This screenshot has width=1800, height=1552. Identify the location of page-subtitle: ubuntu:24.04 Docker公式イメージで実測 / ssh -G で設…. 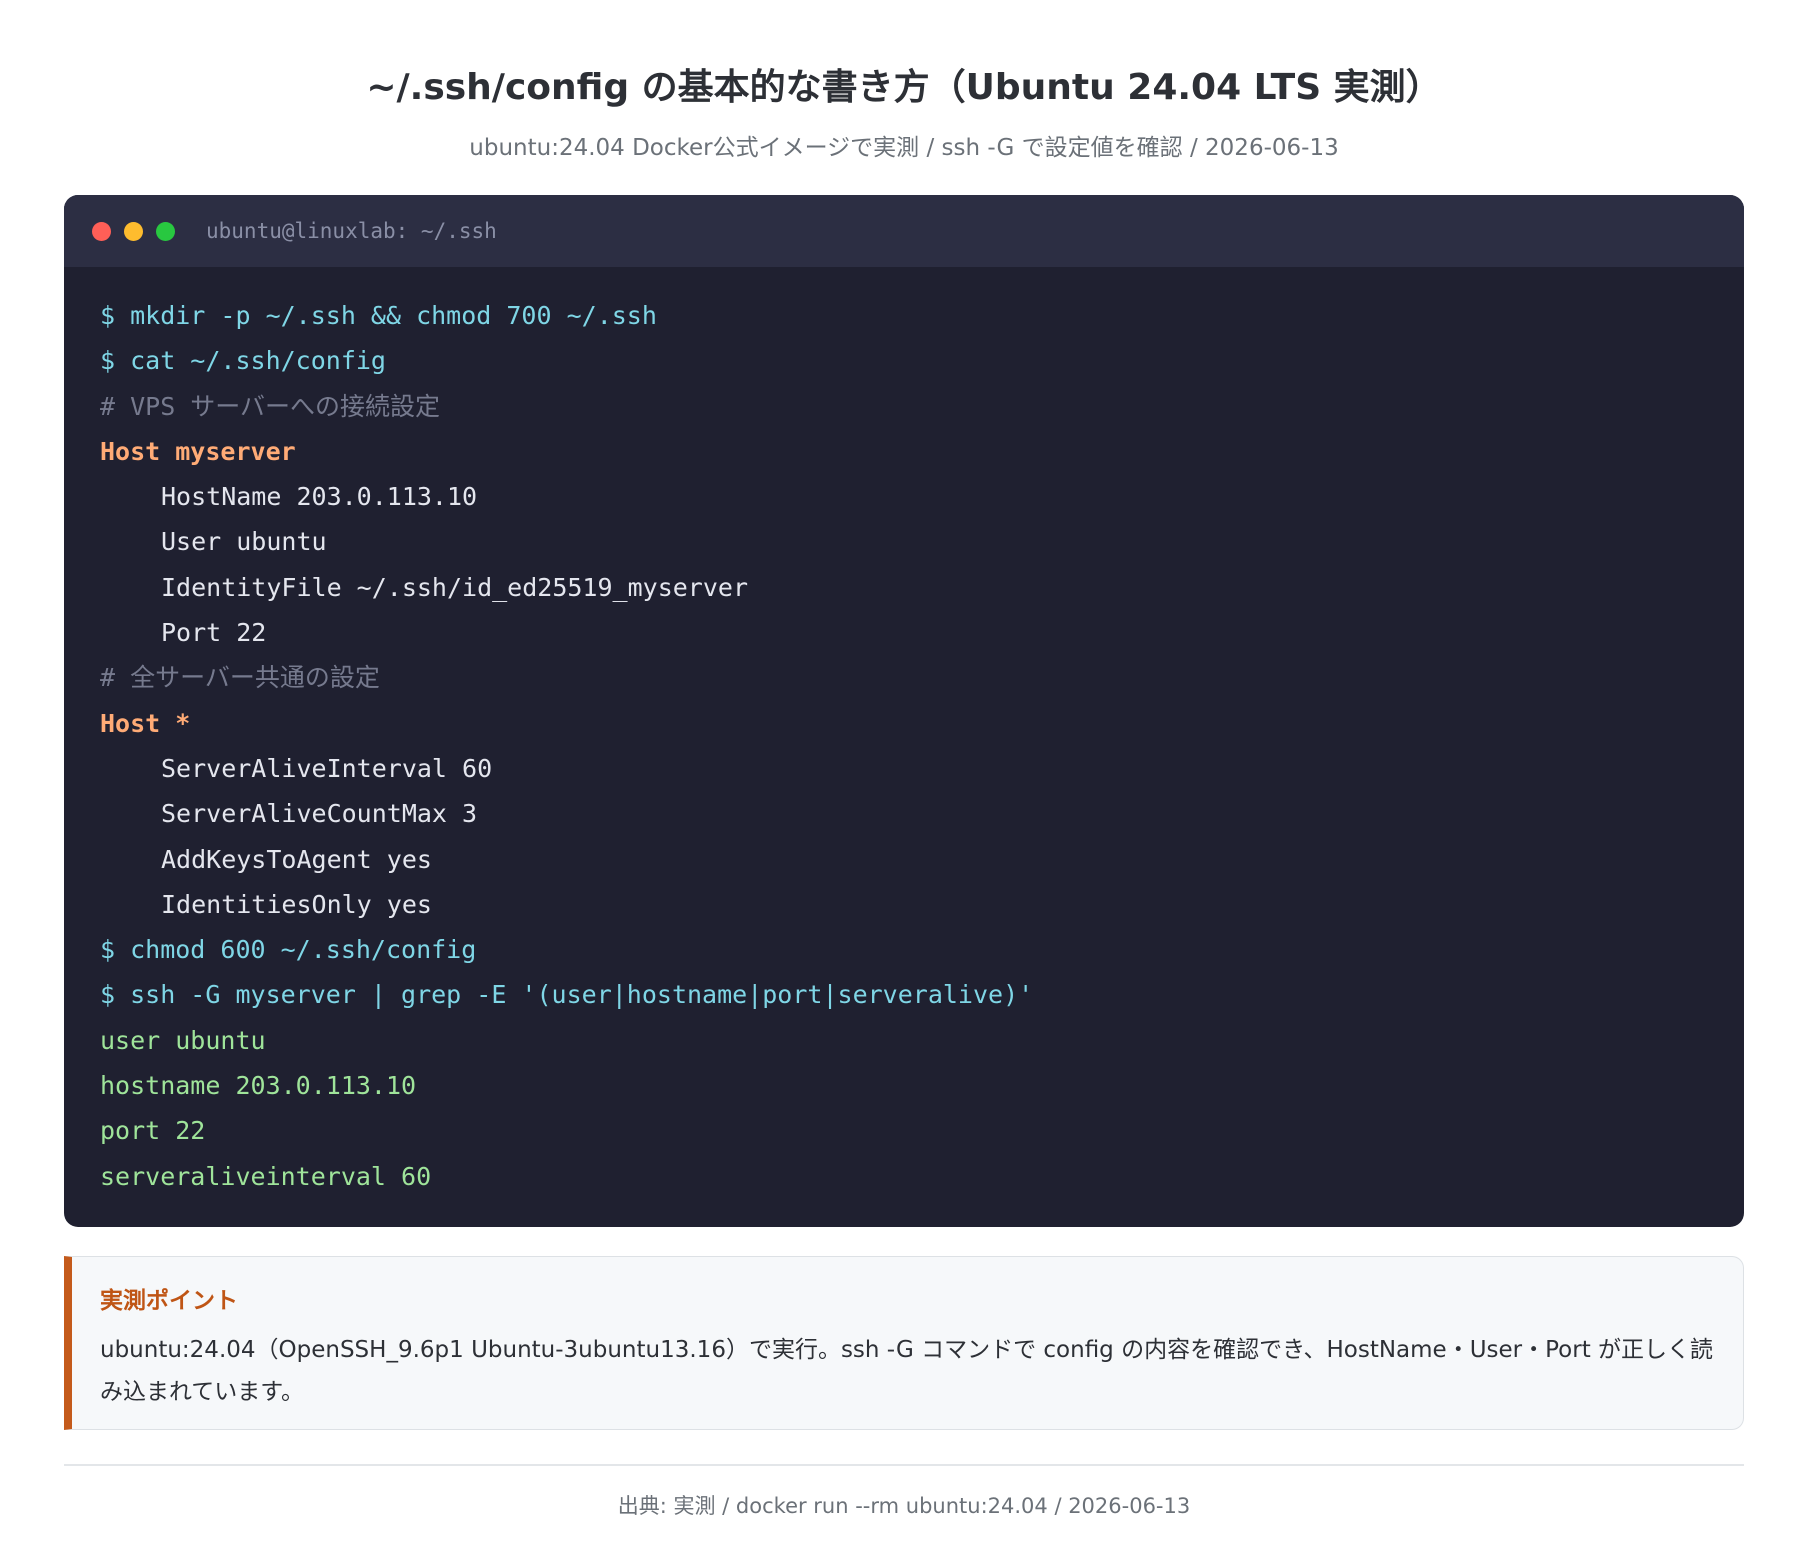
(904, 148).